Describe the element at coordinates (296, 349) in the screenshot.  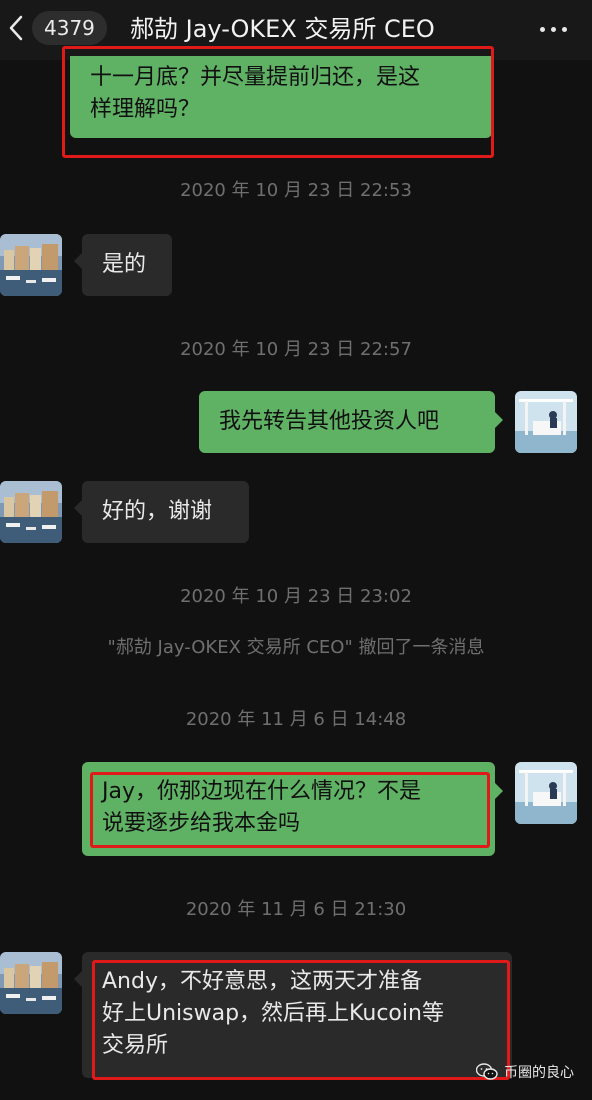
I see `timestamp: 2020 年 10 月 23 日 22:57` at that location.